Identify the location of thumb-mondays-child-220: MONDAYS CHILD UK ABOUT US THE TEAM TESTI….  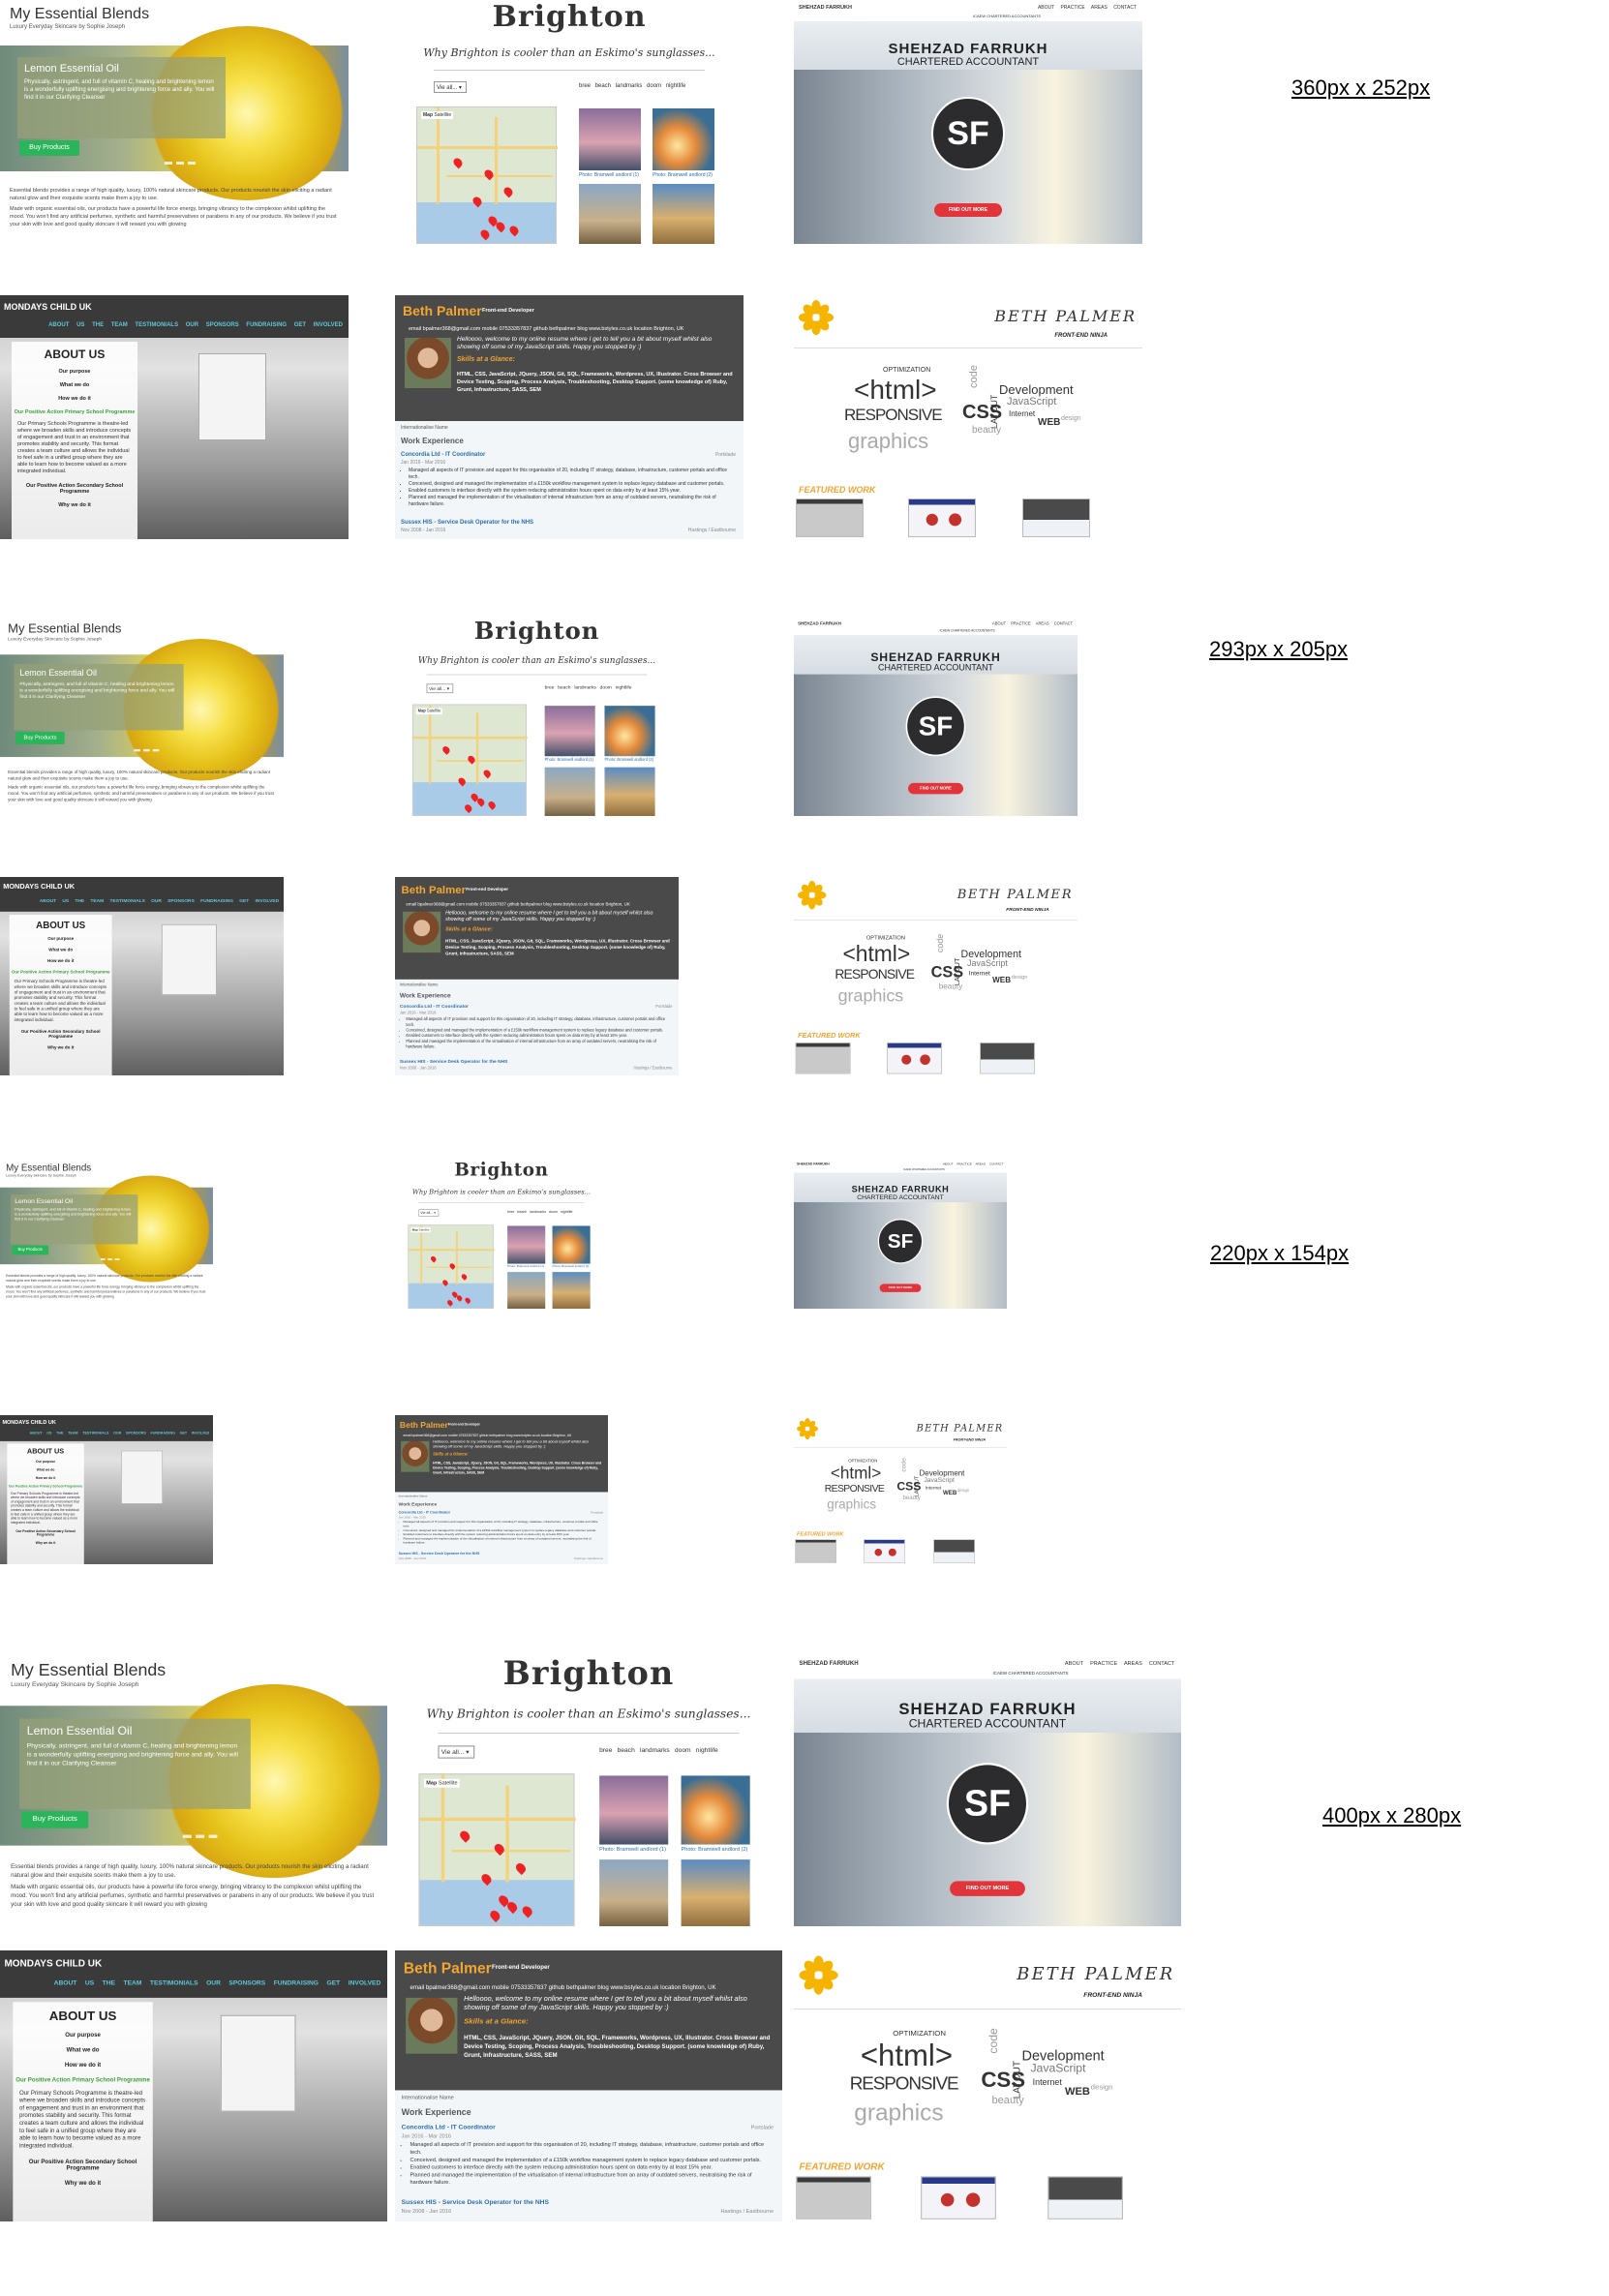
(107, 1490).